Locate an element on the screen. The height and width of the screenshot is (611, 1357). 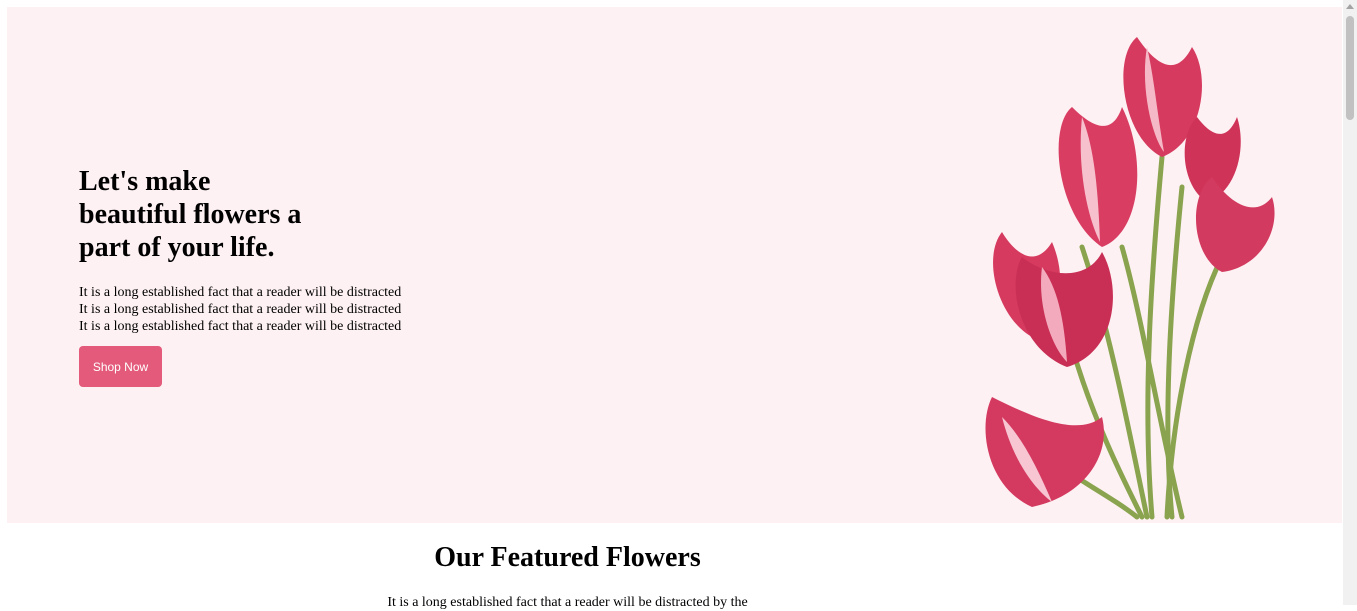
vertical-scrollbar is located at coordinates (1350, 302).